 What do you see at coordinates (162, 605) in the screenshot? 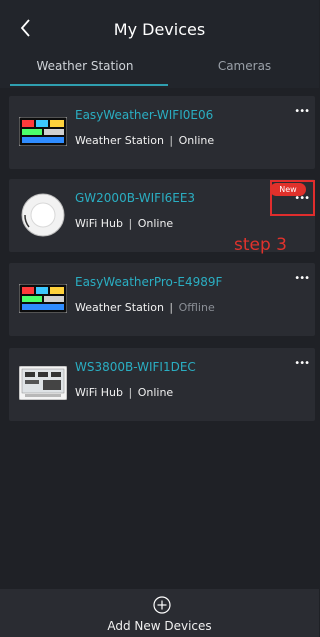
I see `plus-circle-icon` at bounding box center [162, 605].